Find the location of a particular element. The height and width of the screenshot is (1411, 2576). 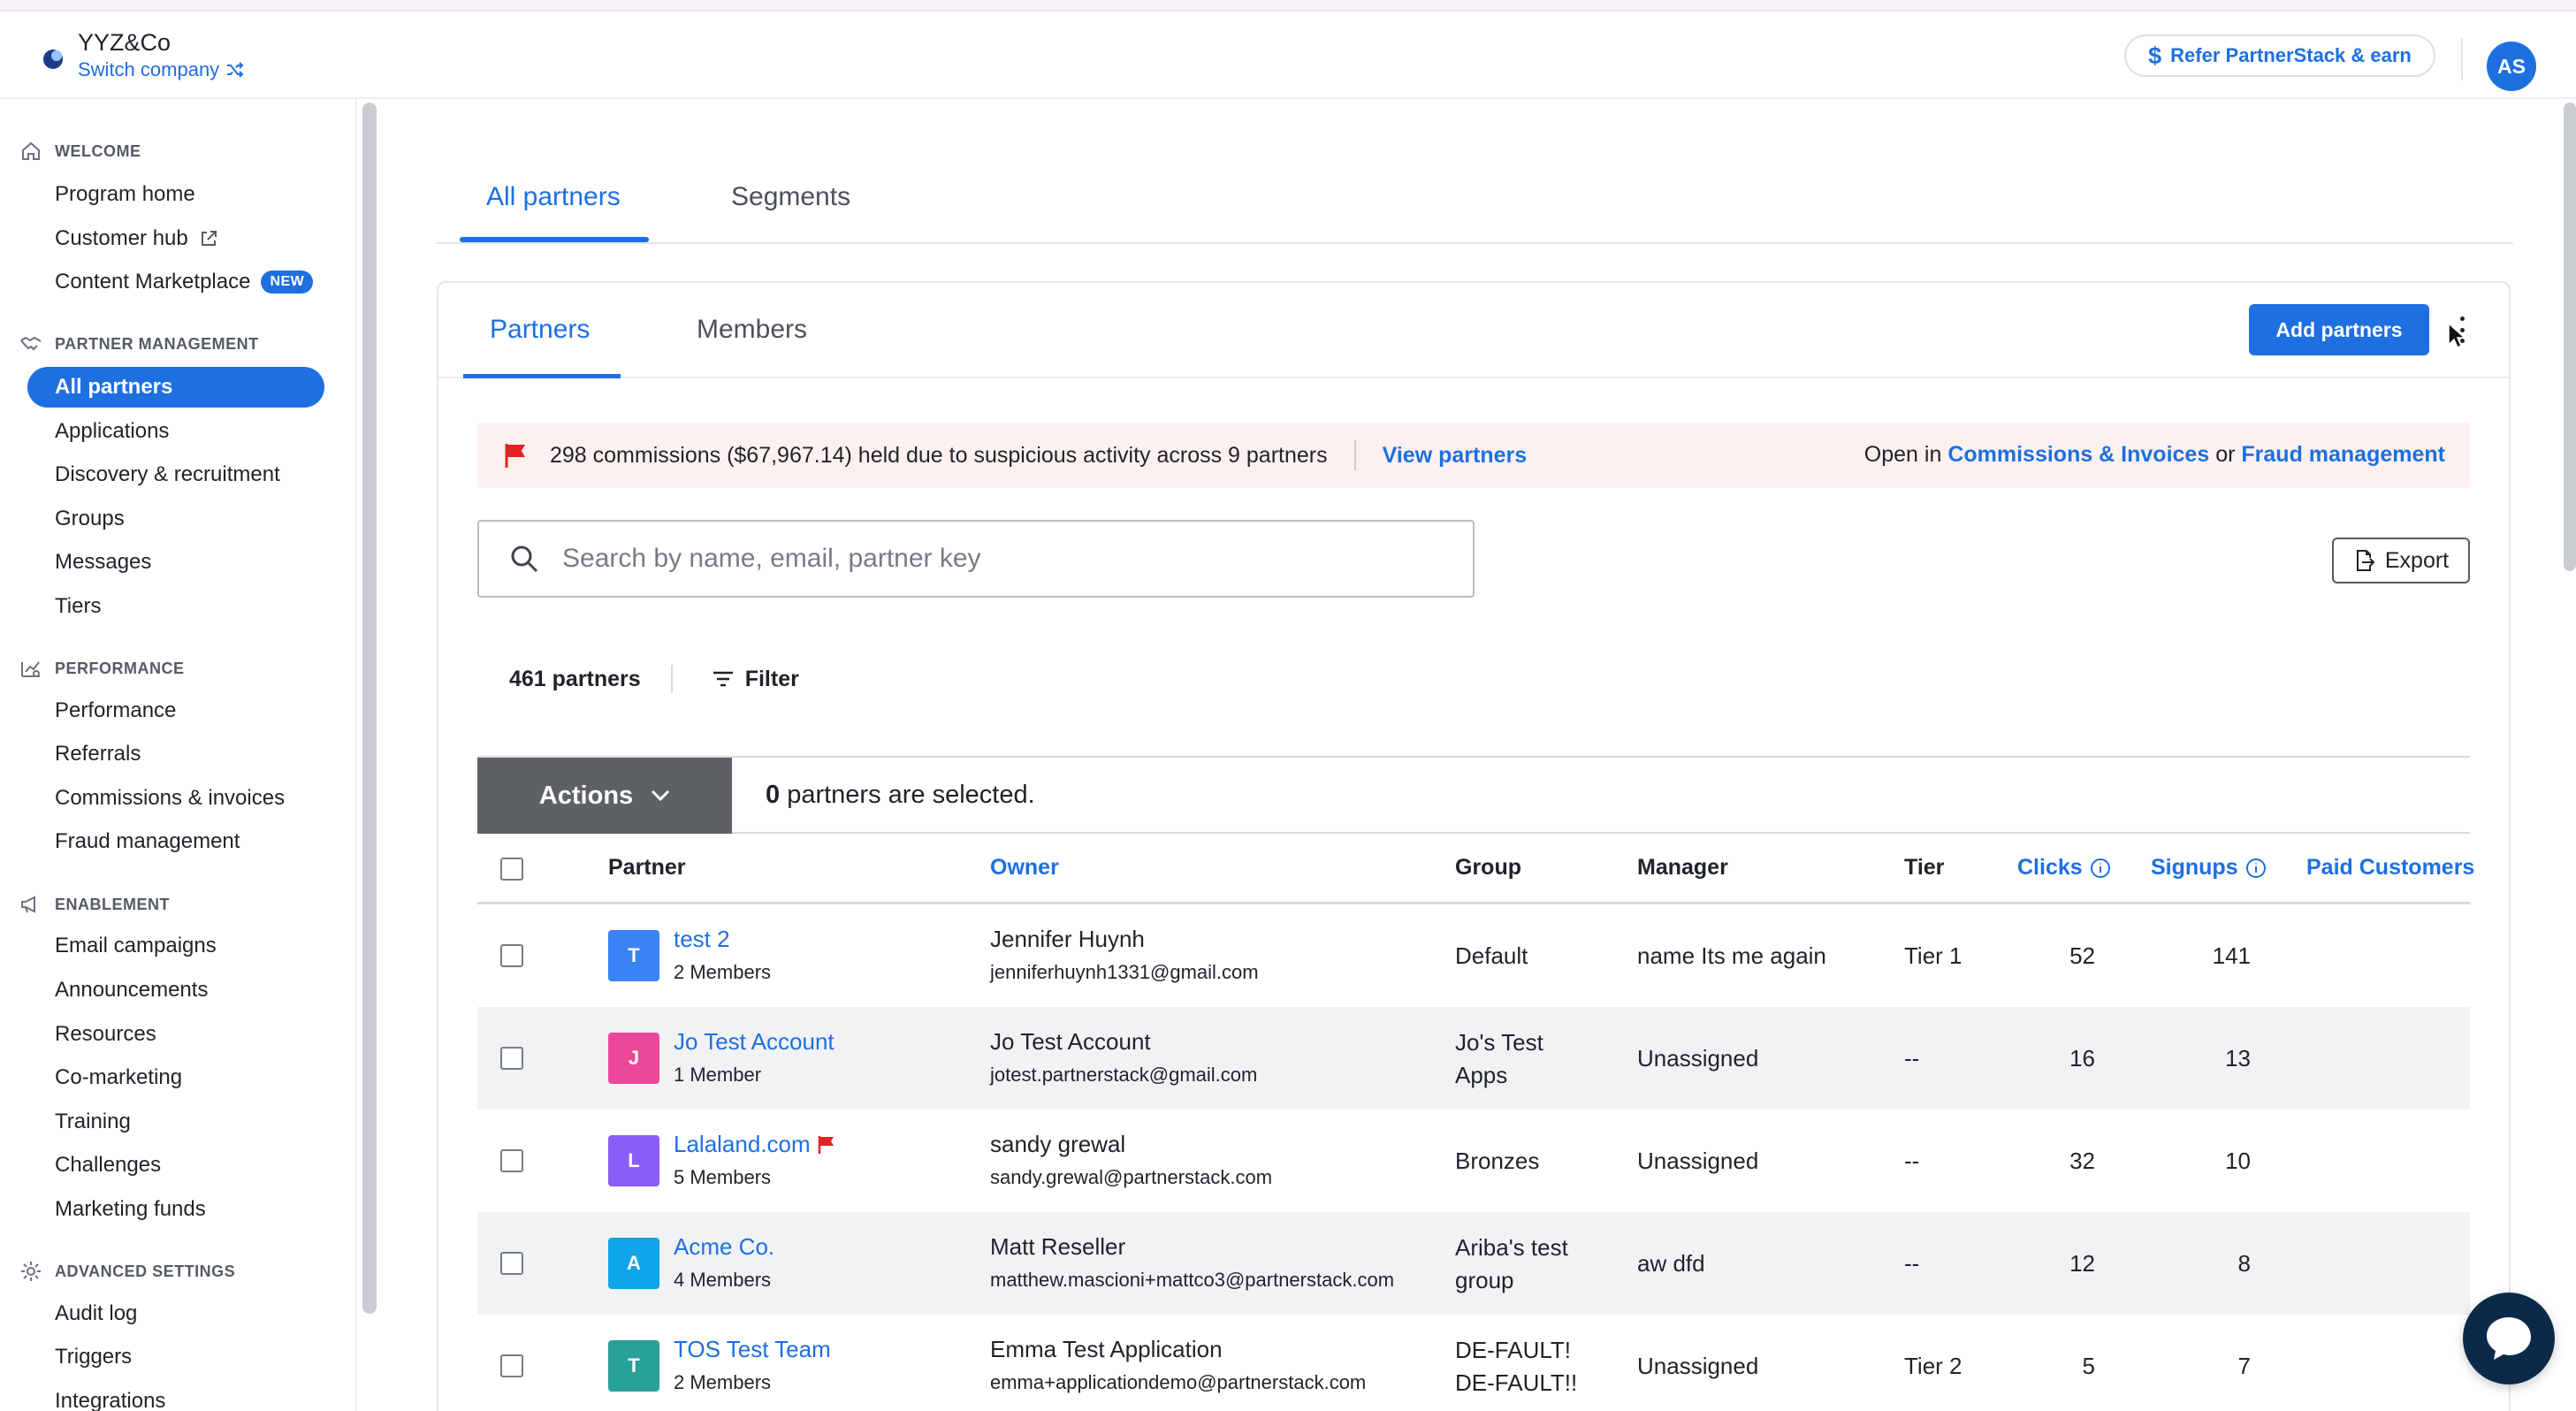

or-label: or is located at coordinates (2225, 455).